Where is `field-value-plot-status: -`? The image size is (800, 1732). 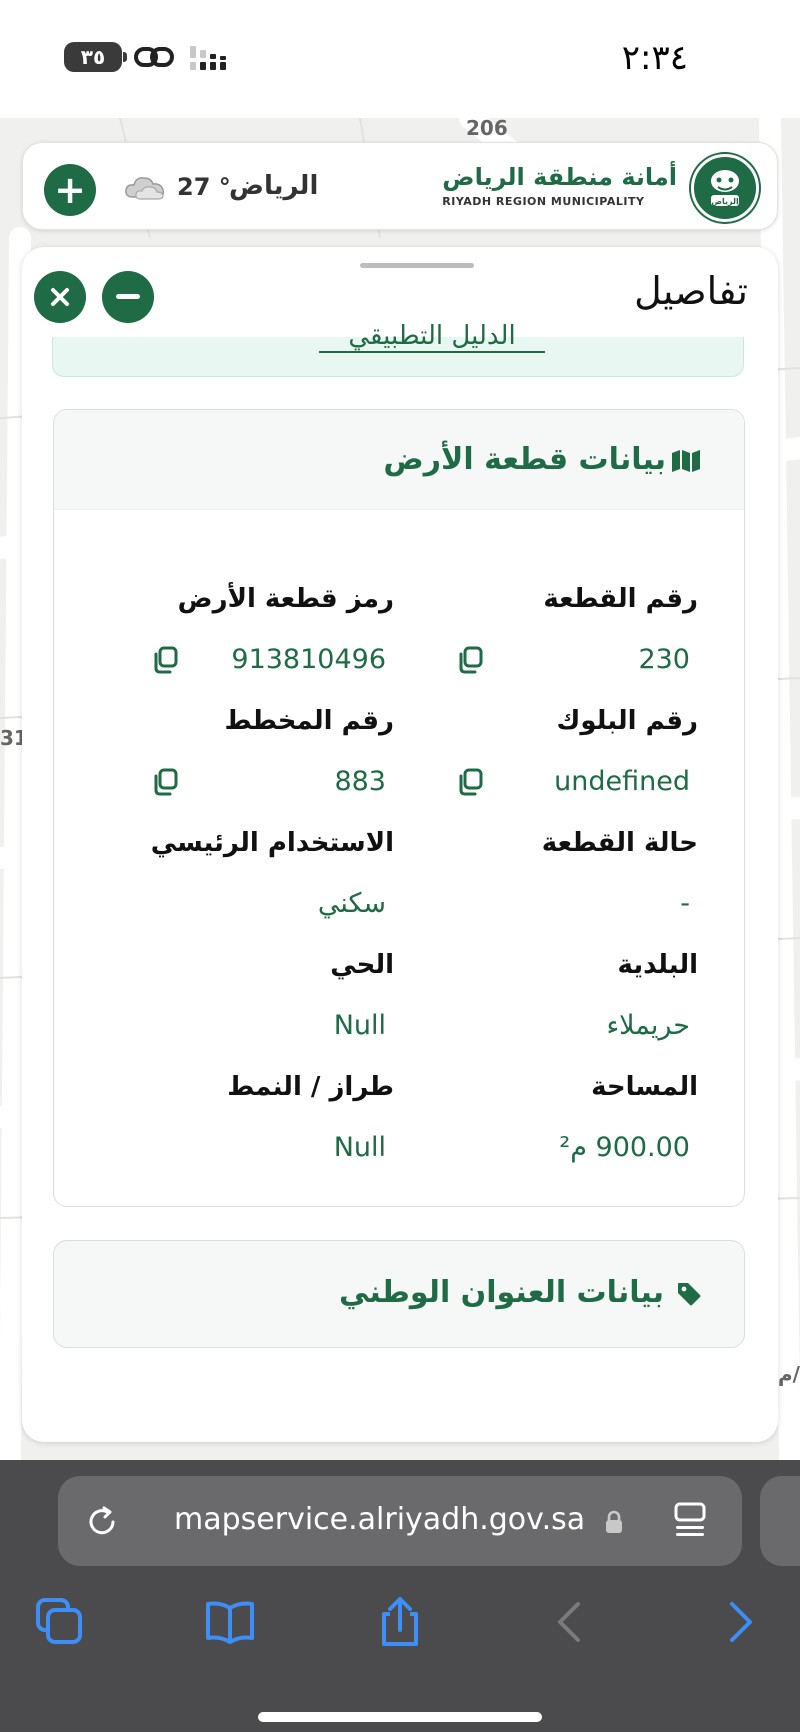 field-value-plot-status: - is located at coordinates (685, 903).